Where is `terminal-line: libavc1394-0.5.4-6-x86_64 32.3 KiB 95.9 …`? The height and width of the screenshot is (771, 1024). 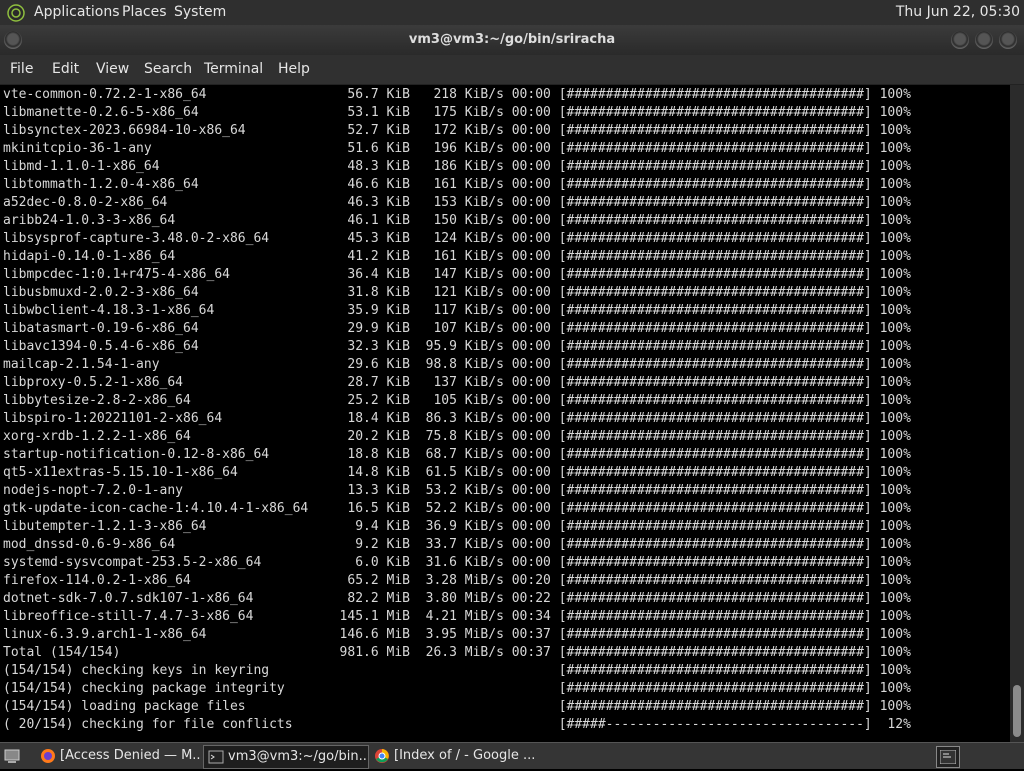
terminal-line: libavc1394-0.5.4-6-x86_64 32.3 KiB 95.9 … is located at coordinates (457, 346).